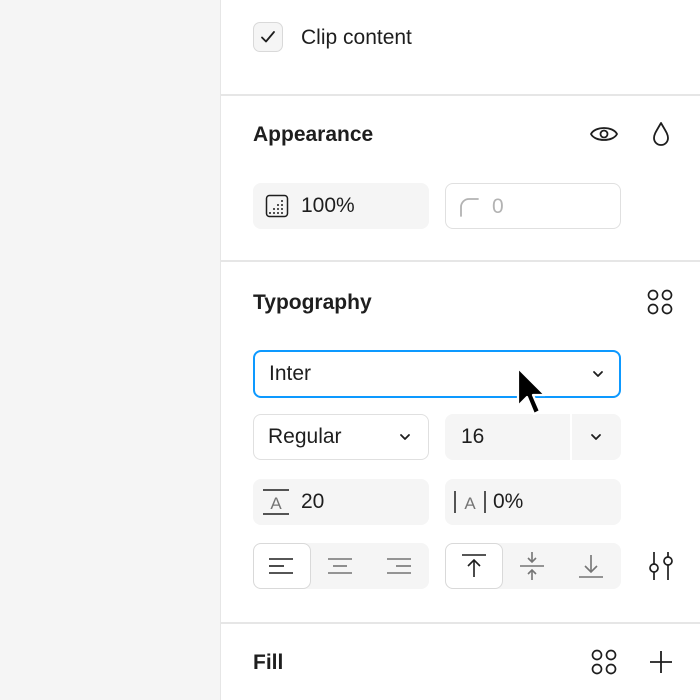 The image size is (700, 700). I want to click on line-height-value: 20, so click(313, 501).